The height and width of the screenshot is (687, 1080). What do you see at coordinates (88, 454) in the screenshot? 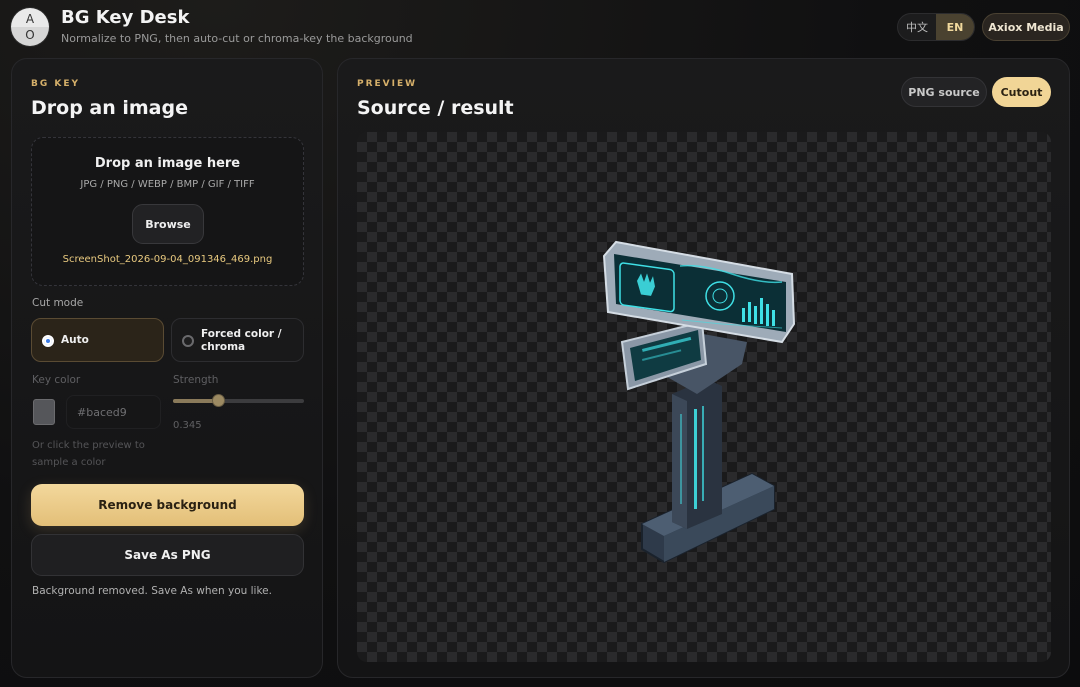
I see `sample-hint: Or click the preview to sample a color` at bounding box center [88, 454].